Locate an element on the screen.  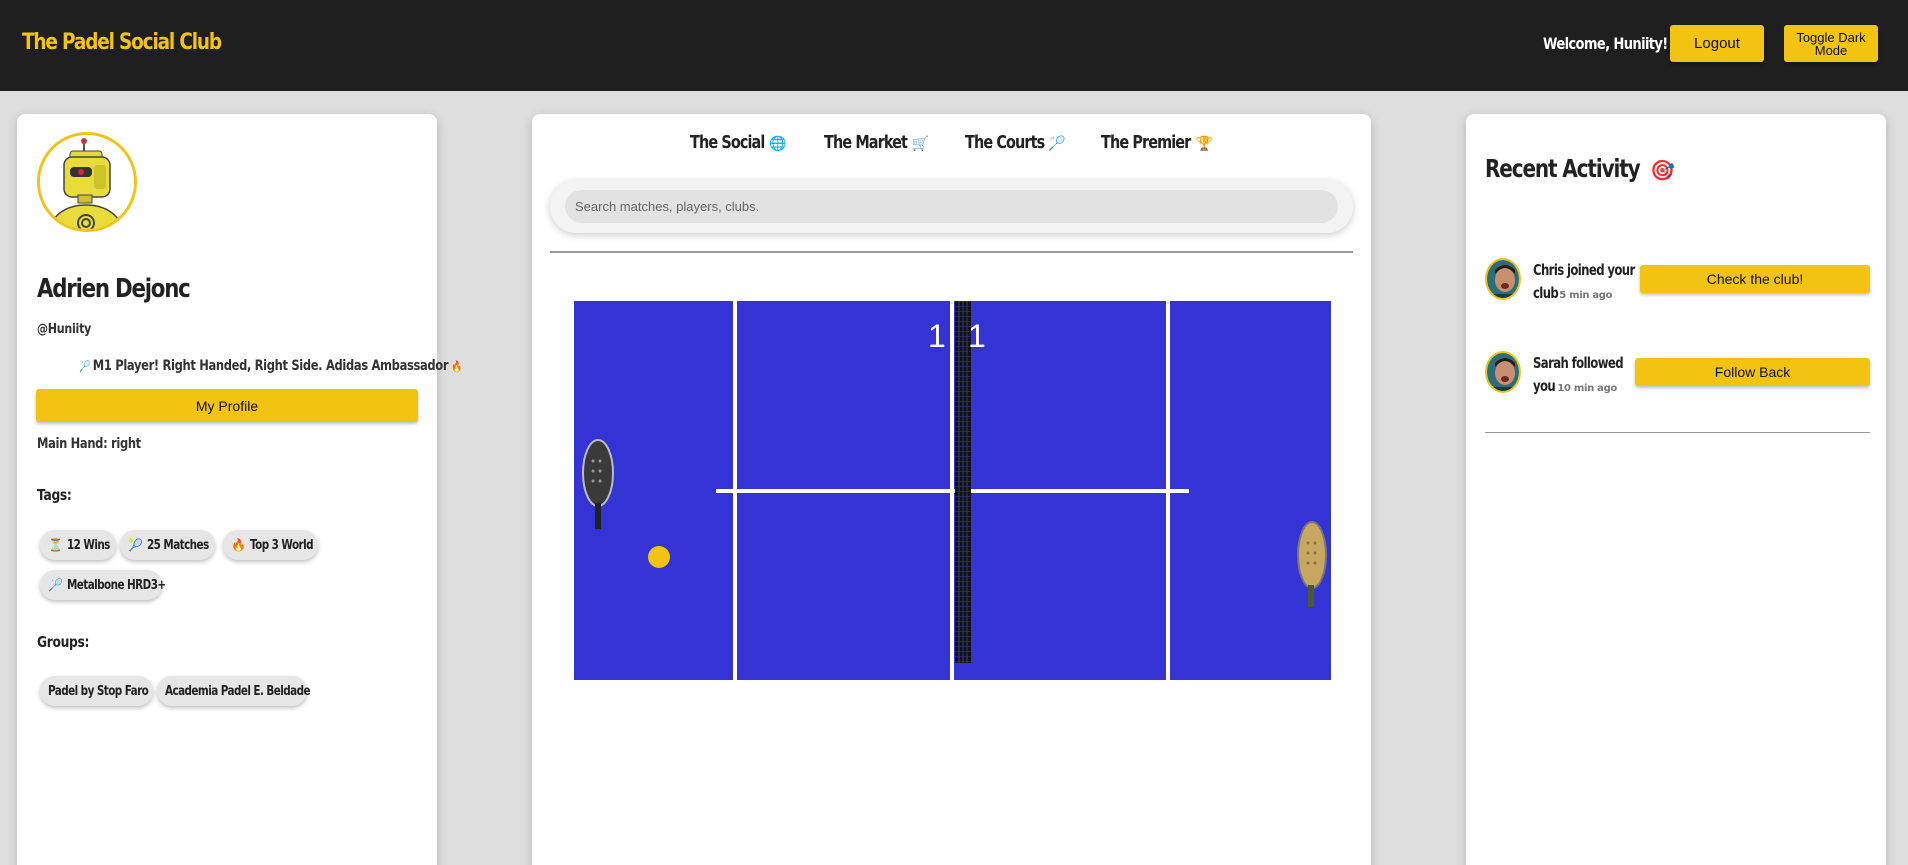
tag-chip: 🎾 25 Matches is located at coordinates (167, 545).